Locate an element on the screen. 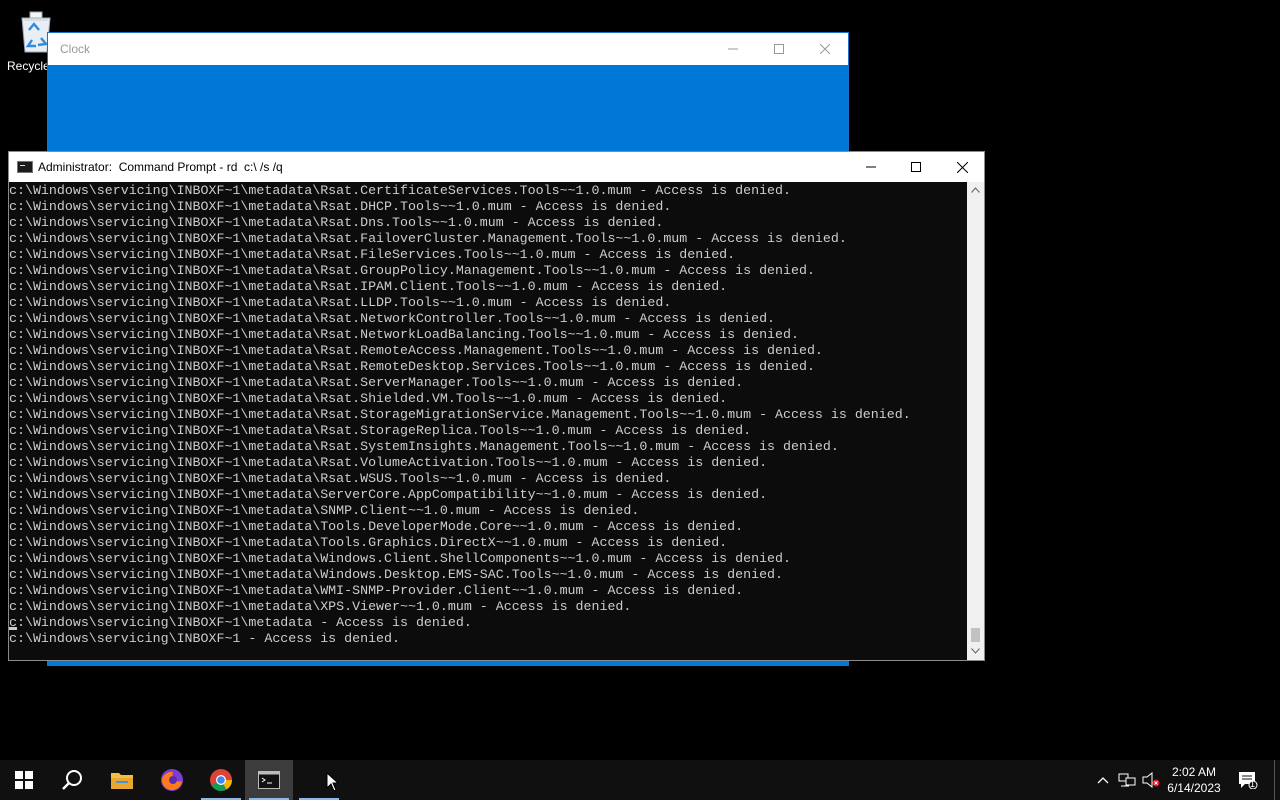 This screenshot has width=1280, height=800. firefox-icon is located at coordinates (172, 780).